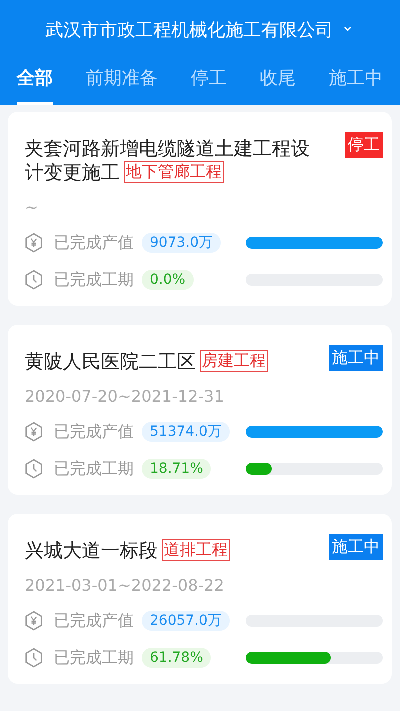  What do you see at coordinates (127, 551) in the screenshot?
I see `project-title: 兴城大道一标段 道排工程` at bounding box center [127, 551].